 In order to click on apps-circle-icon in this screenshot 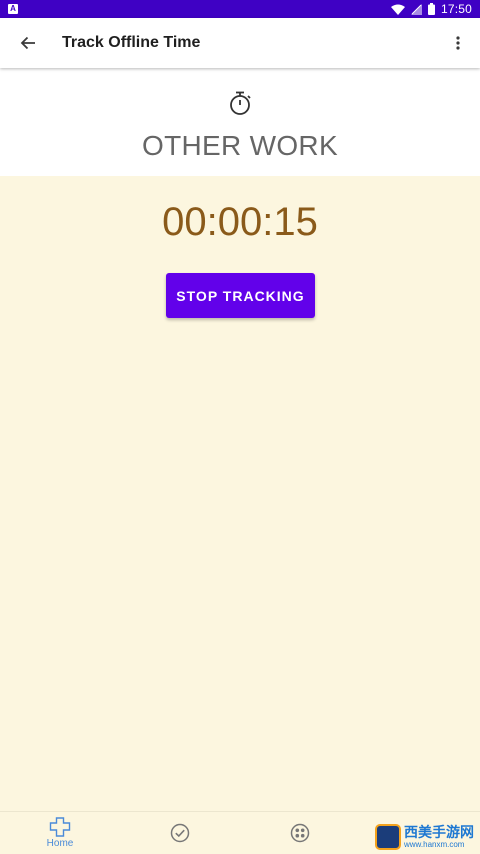, I will do `click(300, 833)`.